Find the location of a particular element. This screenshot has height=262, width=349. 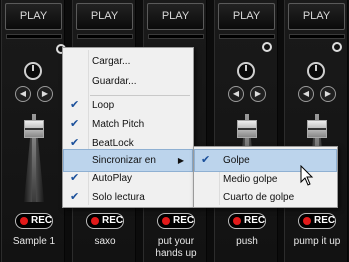

mouse-pointer-icon is located at coordinates (307, 175).